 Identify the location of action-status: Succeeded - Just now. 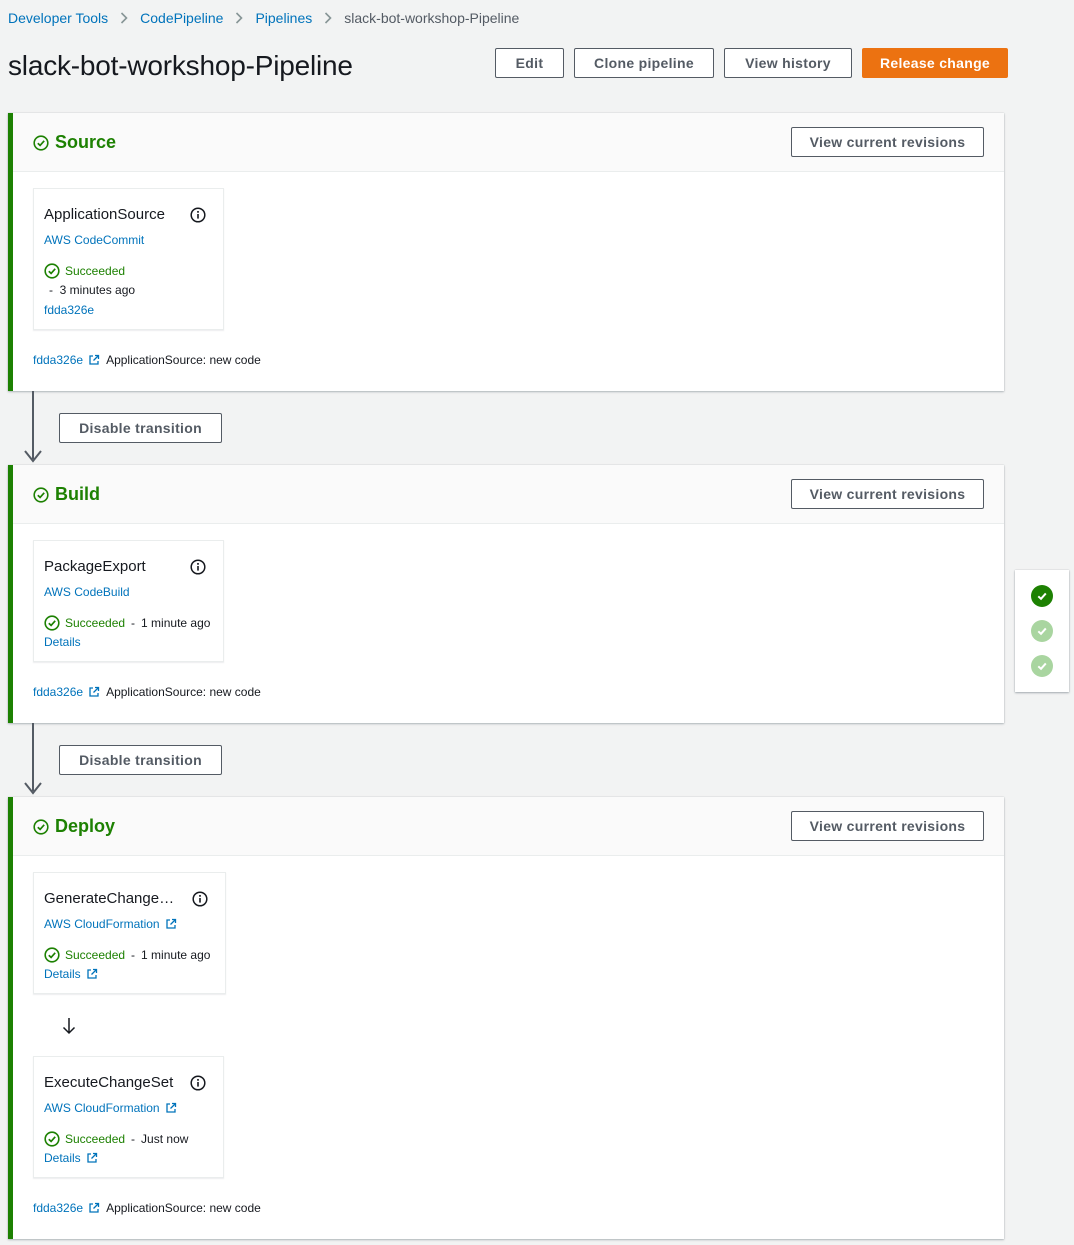
(116, 1139).